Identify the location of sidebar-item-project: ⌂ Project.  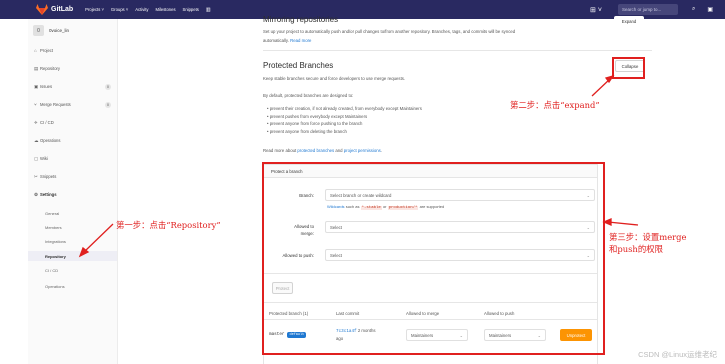
(72, 50).